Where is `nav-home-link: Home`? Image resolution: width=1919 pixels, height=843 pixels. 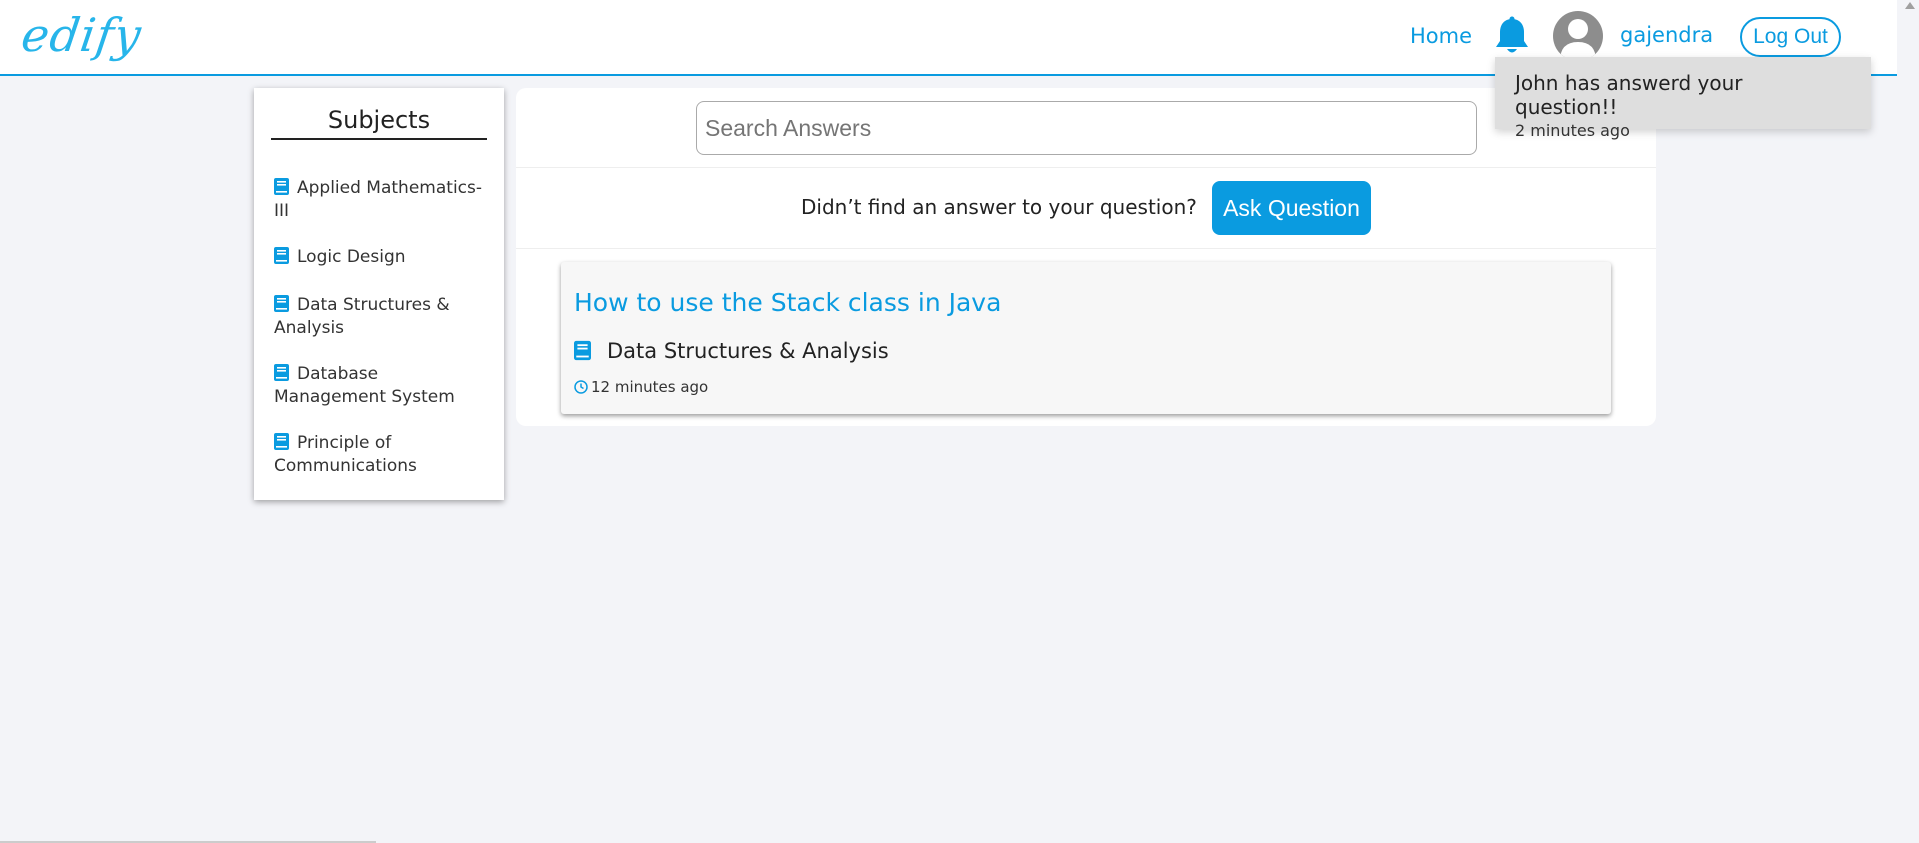 nav-home-link: Home is located at coordinates (1441, 36).